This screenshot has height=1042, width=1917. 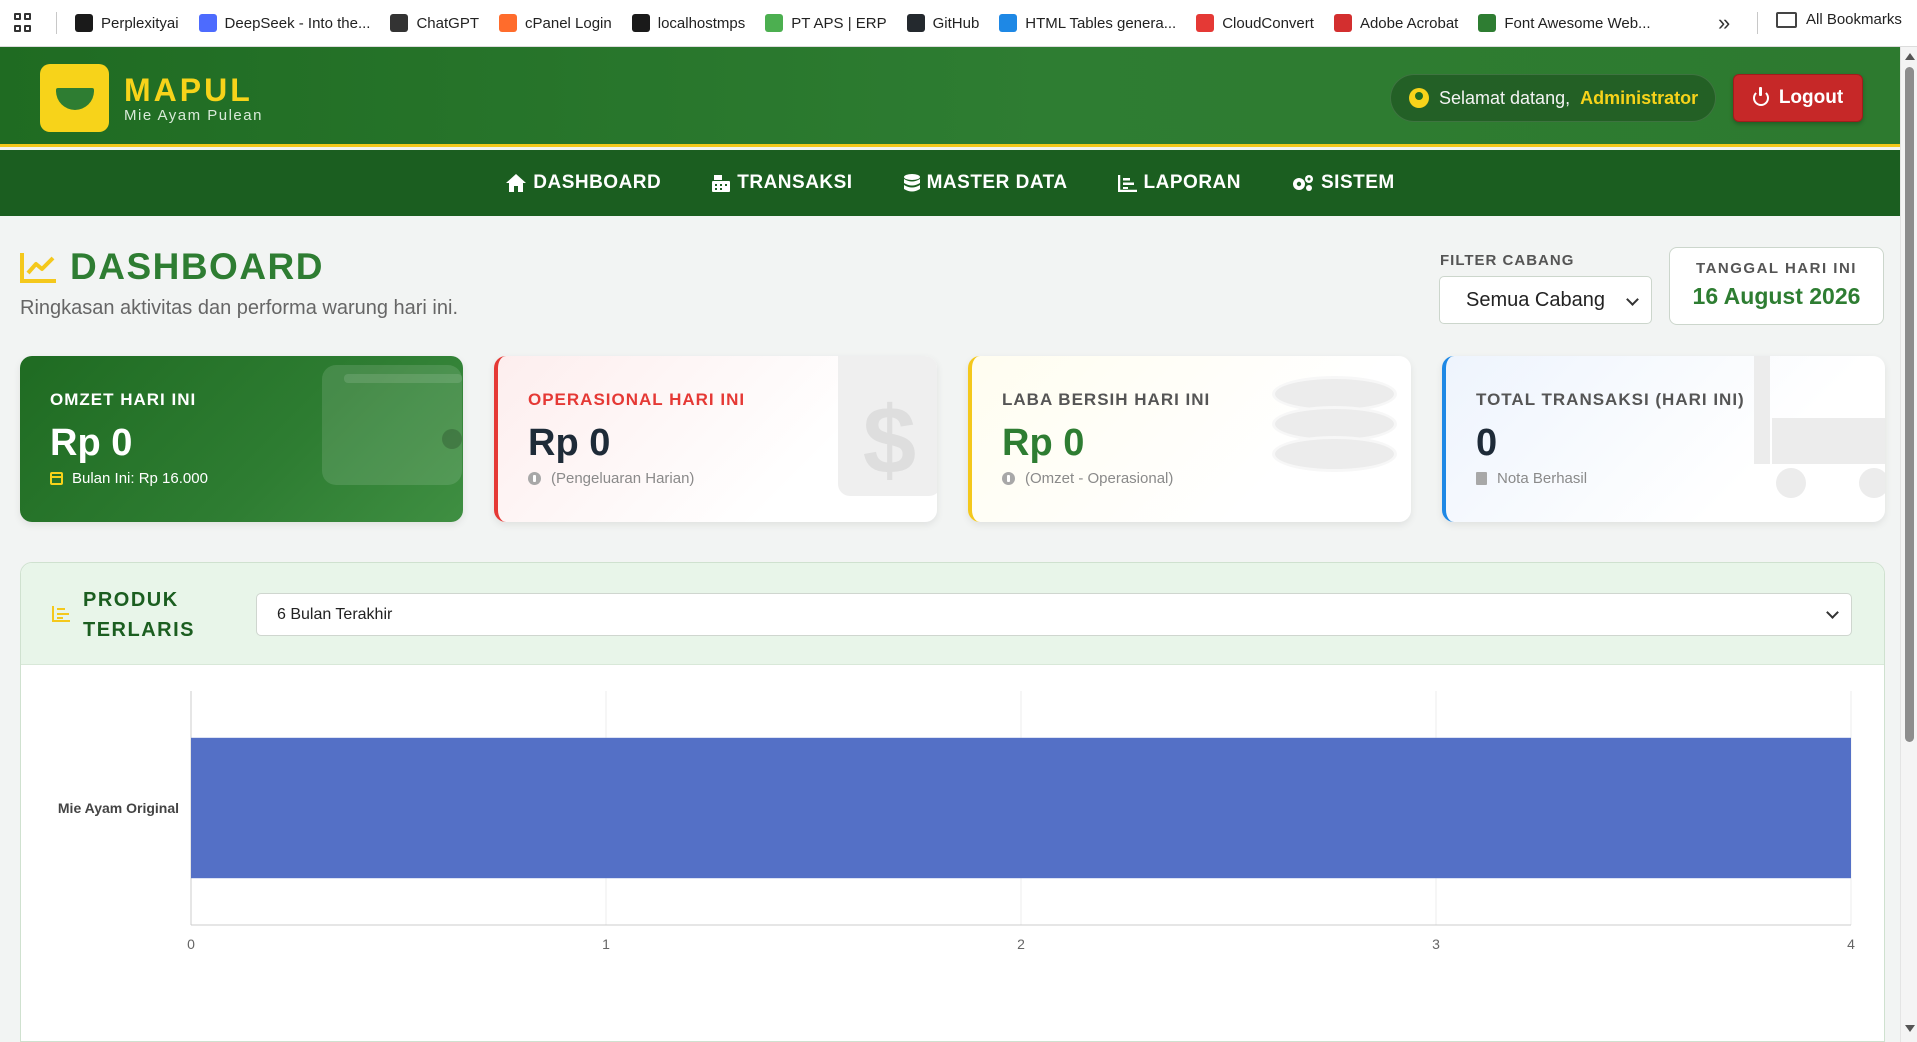 What do you see at coordinates (569, 443) in the screenshot?
I see `card-value: Rp 0` at bounding box center [569, 443].